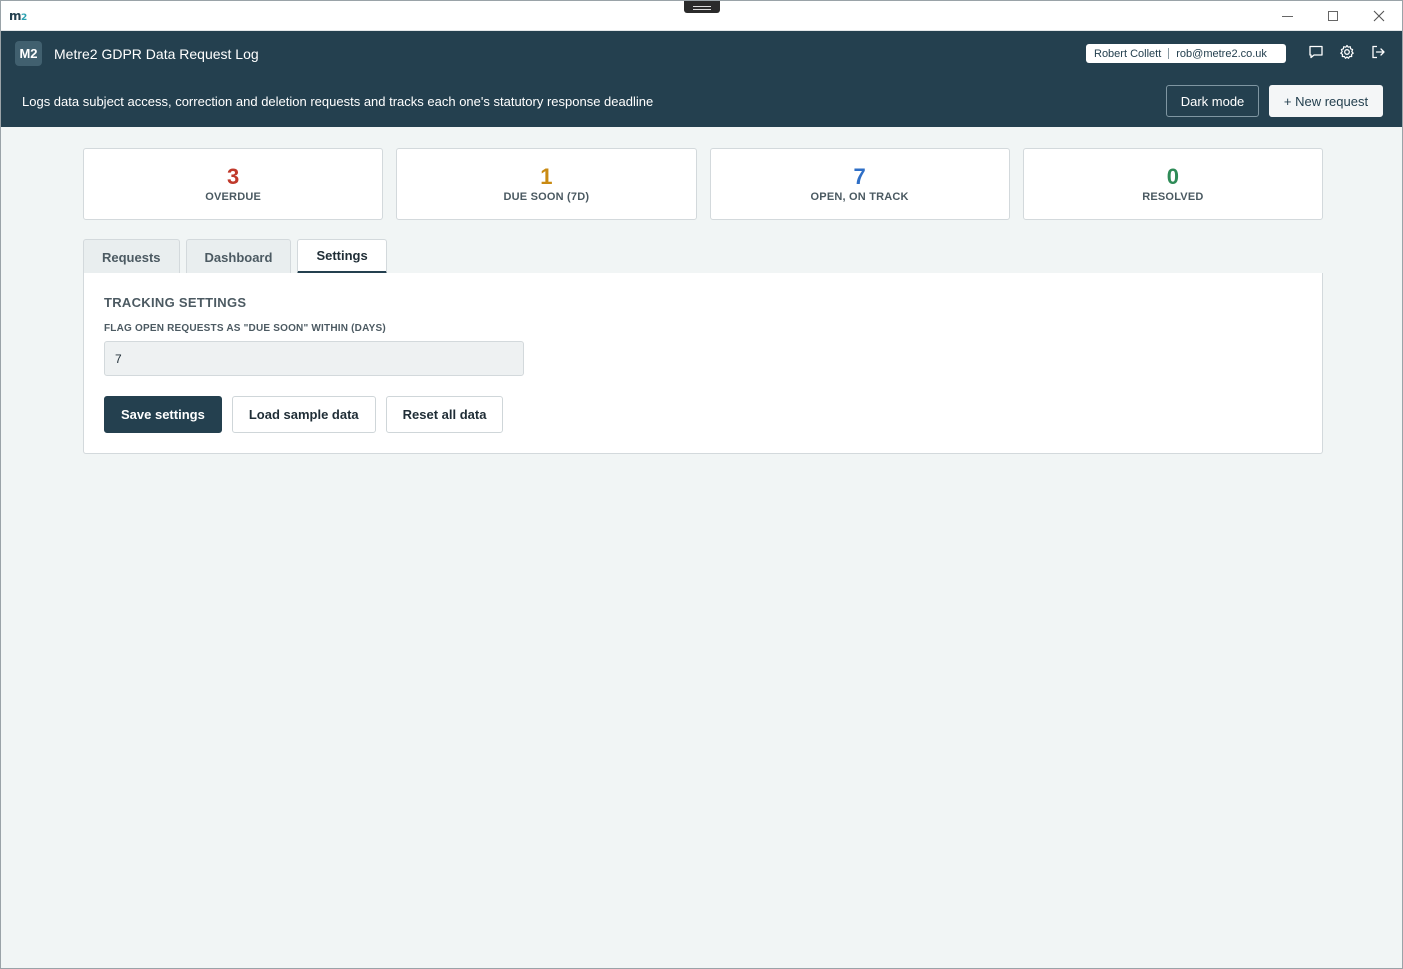 Image resolution: width=1403 pixels, height=969 pixels. I want to click on close-button, so click(1379, 16).